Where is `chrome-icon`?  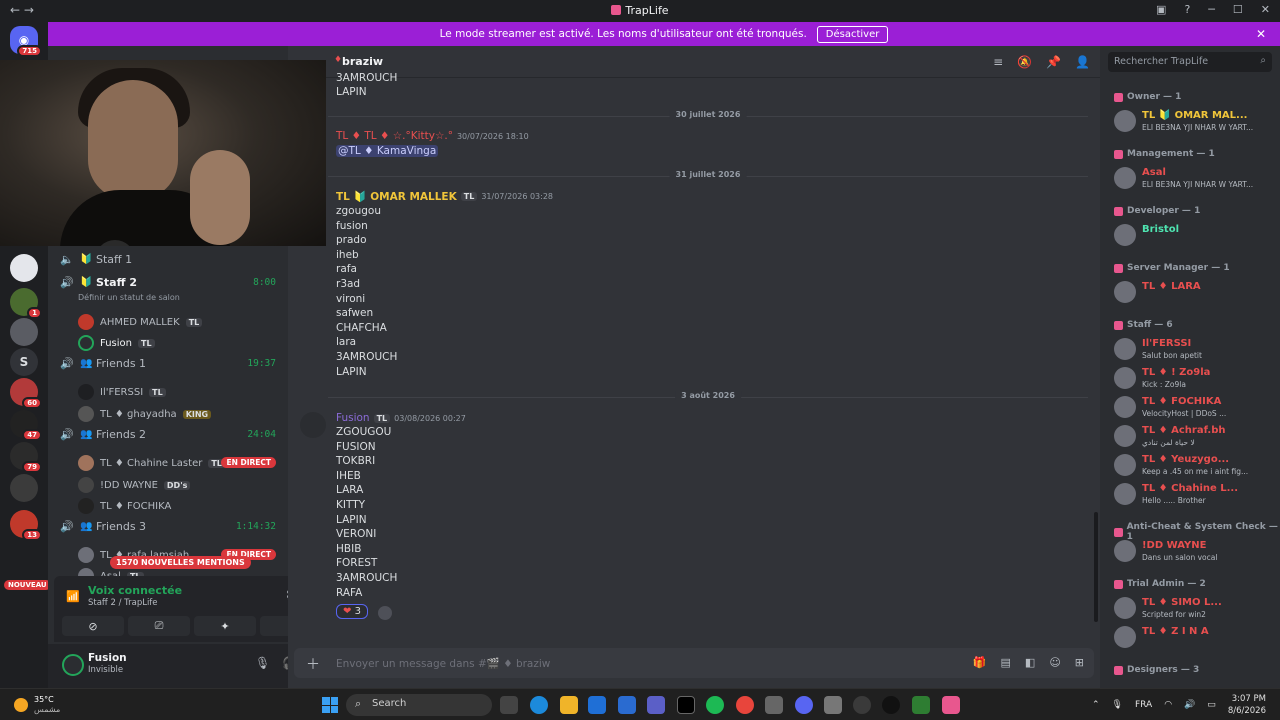 chrome-icon is located at coordinates (745, 705).